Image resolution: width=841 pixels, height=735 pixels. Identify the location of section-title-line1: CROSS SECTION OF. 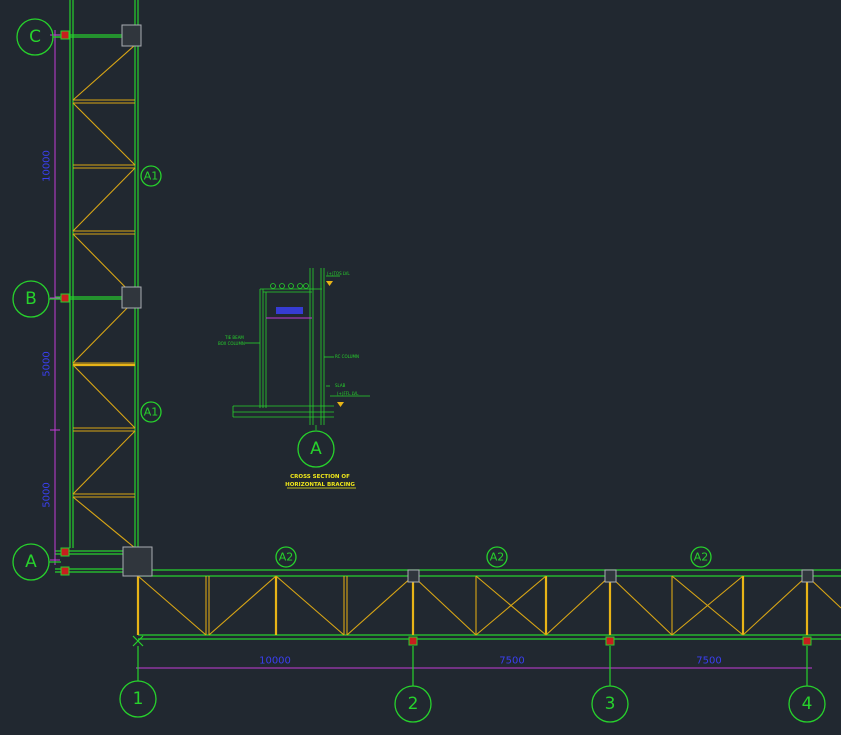
(320, 477).